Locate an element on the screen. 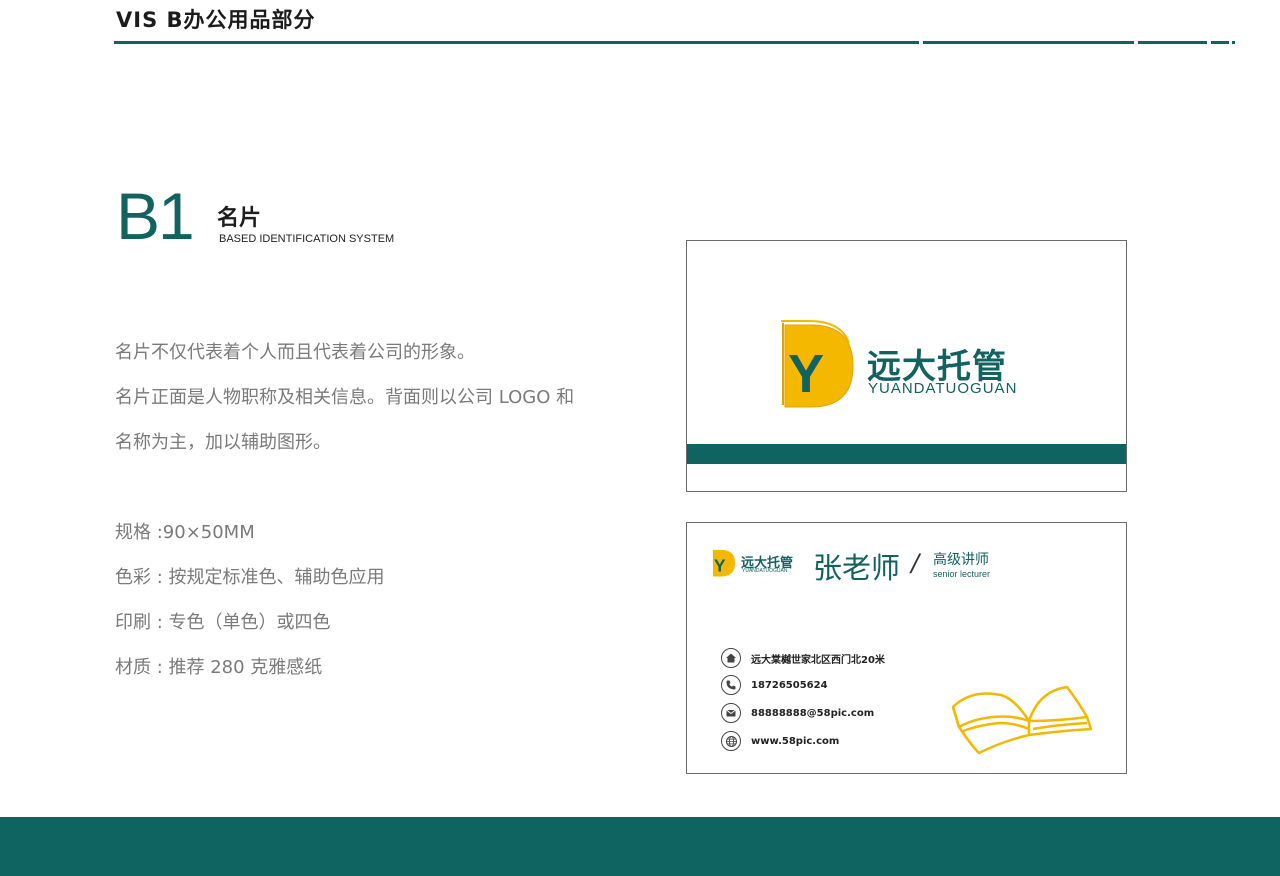 The image size is (1280, 876). brand-name-en-small: YUANDATUOGUAN is located at coordinates (765, 571).